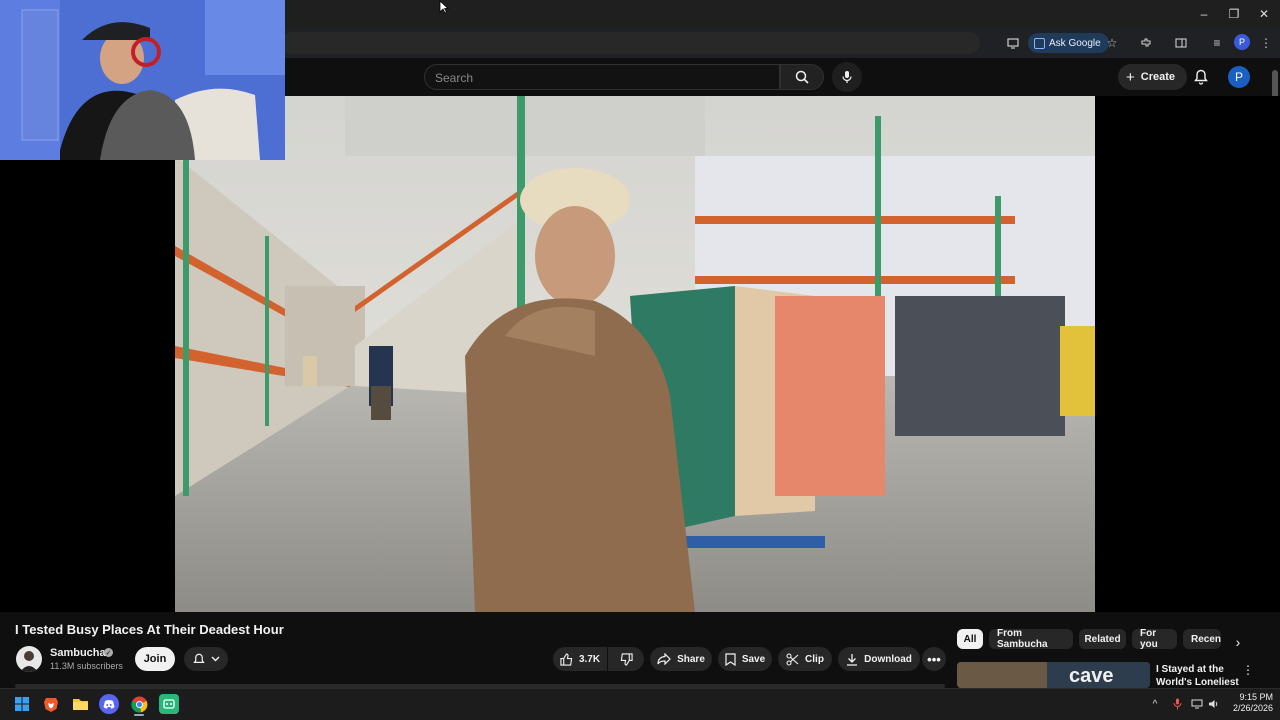 This screenshot has height=720, width=1280. I want to click on webcam-image, so click(142, 80).